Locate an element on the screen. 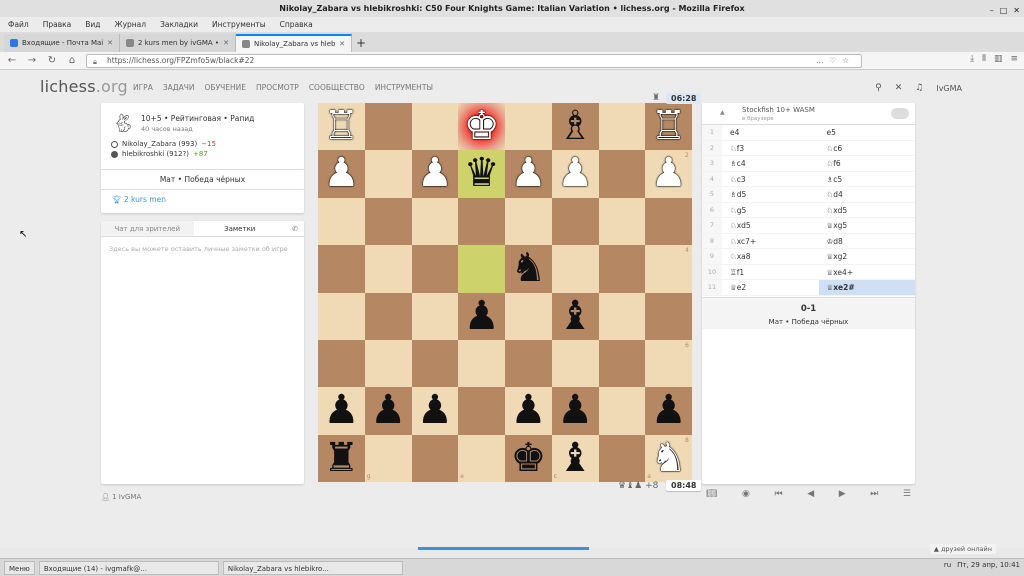 This screenshot has height=576, width=1024. square-b8 is located at coordinates (622, 458).